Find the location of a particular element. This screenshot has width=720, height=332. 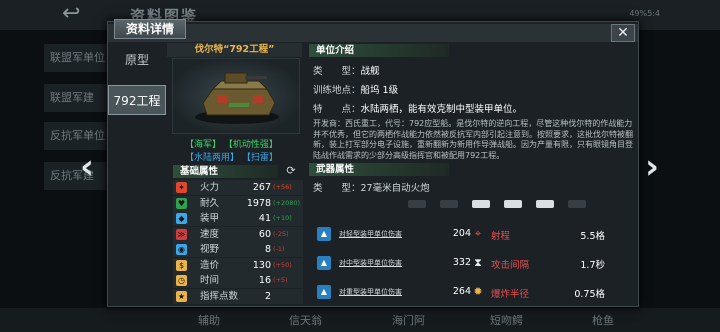

dialog-title: 资料详情 is located at coordinates (150, 29).